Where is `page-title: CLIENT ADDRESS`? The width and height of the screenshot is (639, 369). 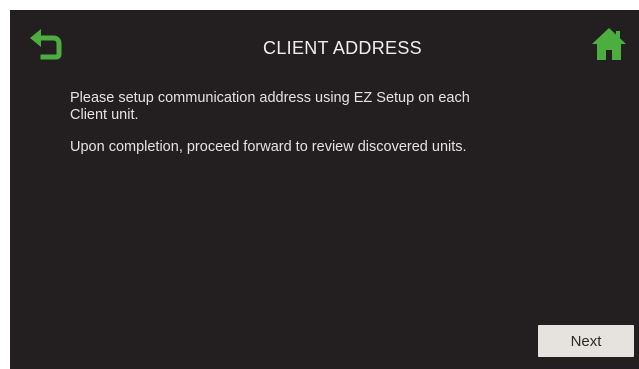
page-title: CLIENT ADDRESS is located at coordinates (342, 48).